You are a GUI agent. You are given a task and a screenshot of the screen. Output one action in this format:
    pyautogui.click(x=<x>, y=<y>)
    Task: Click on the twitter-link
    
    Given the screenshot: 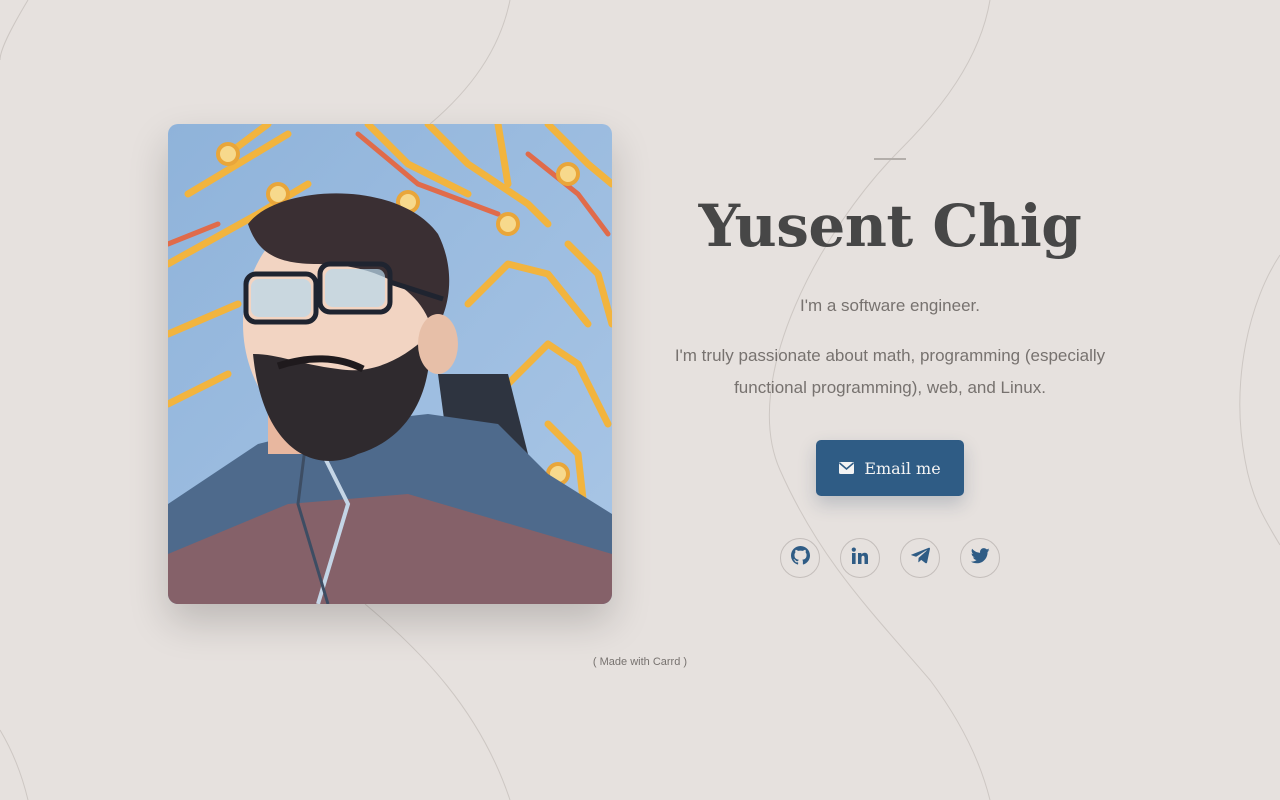 What is the action you would take?
    pyautogui.click(x=980, y=558)
    